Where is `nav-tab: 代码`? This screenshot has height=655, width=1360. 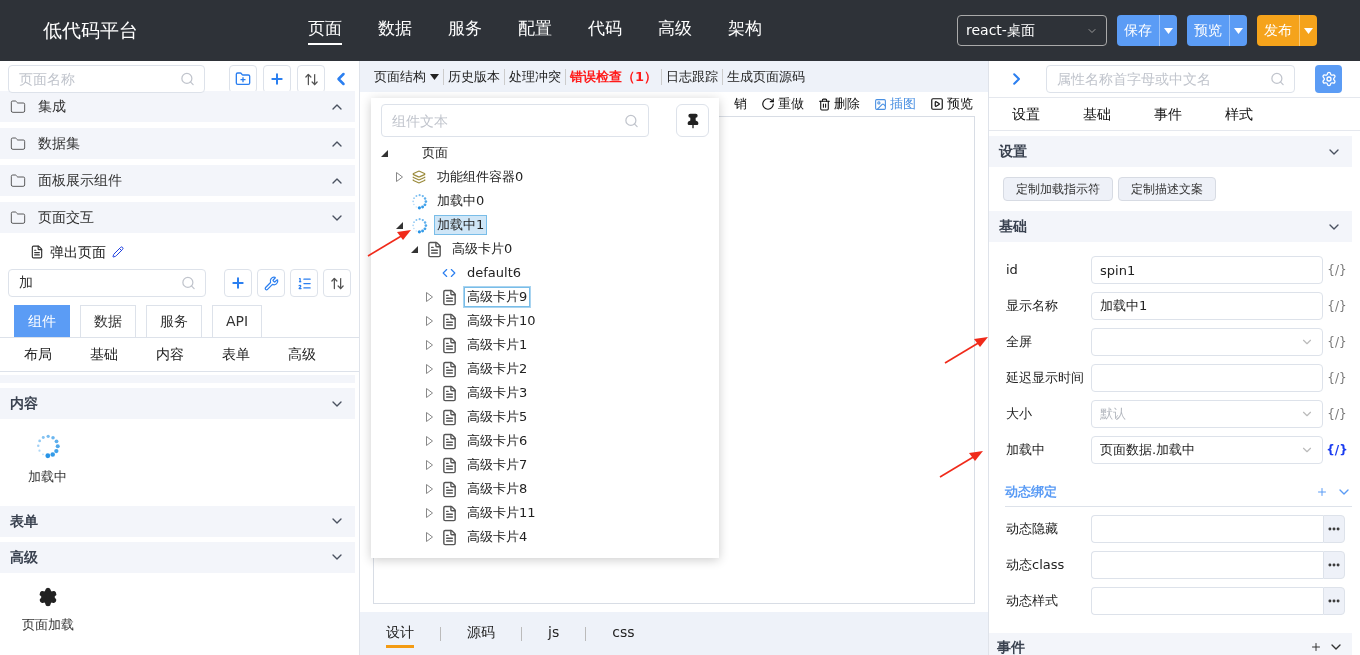 nav-tab: 代码 is located at coordinates (605, 30).